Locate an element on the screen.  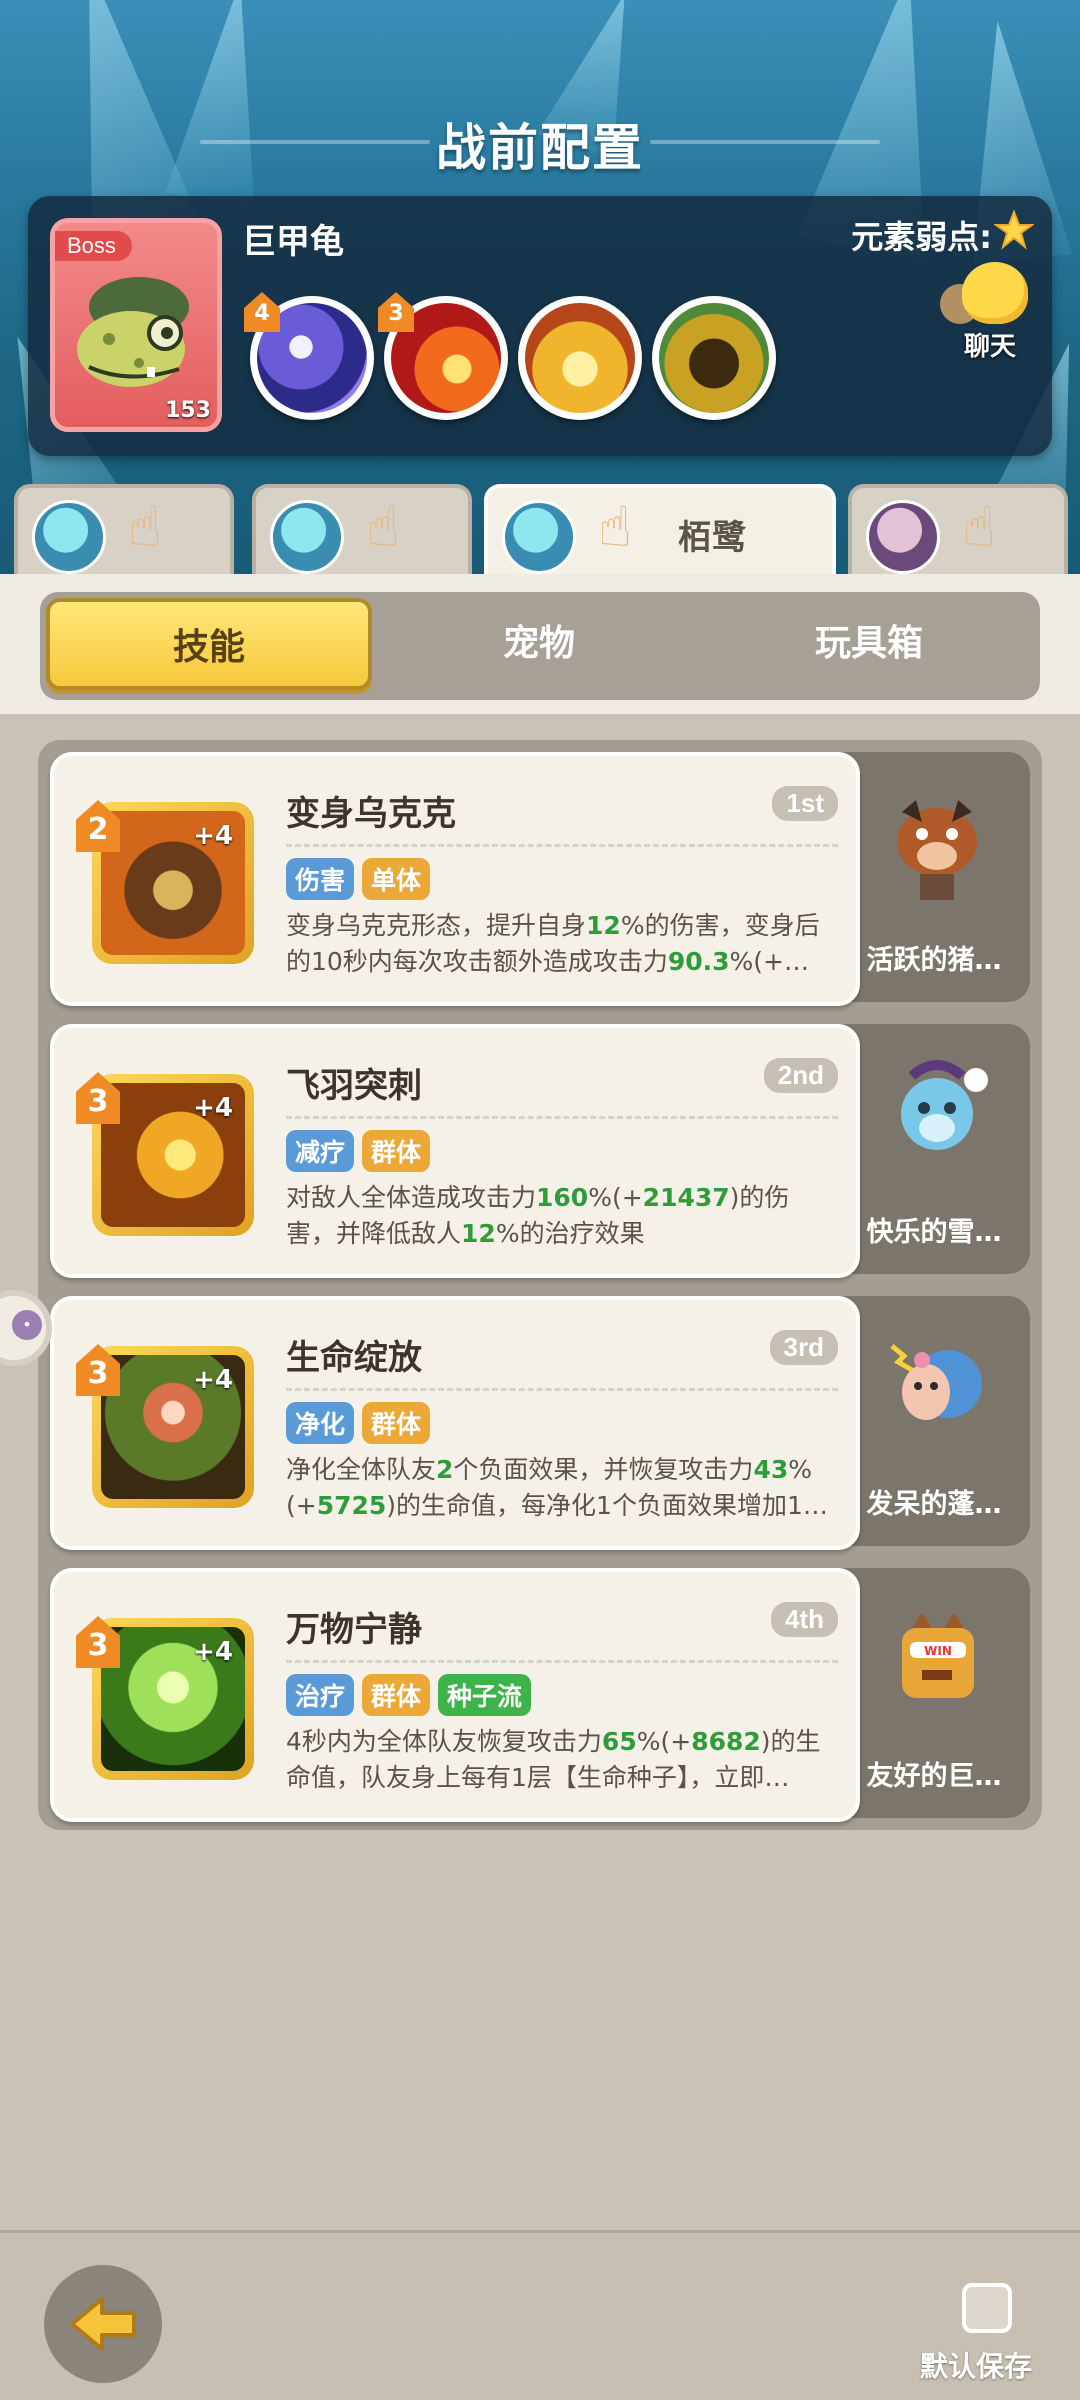
skill-tags: 伤害 单体 is located at coordinates (358, 879).